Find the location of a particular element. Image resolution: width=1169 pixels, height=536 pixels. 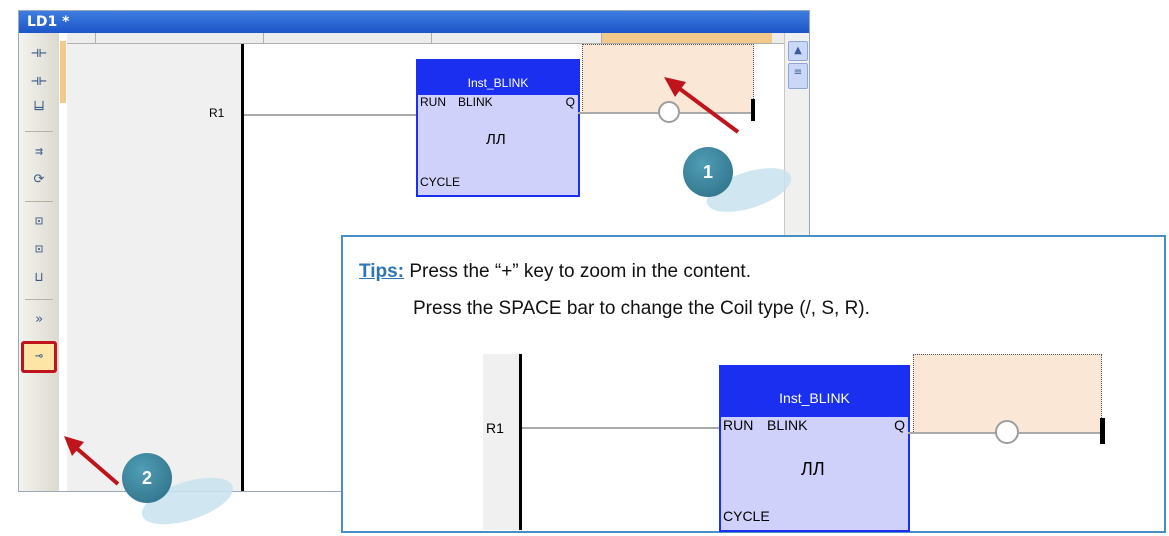

power-rail is located at coordinates (242, 267).